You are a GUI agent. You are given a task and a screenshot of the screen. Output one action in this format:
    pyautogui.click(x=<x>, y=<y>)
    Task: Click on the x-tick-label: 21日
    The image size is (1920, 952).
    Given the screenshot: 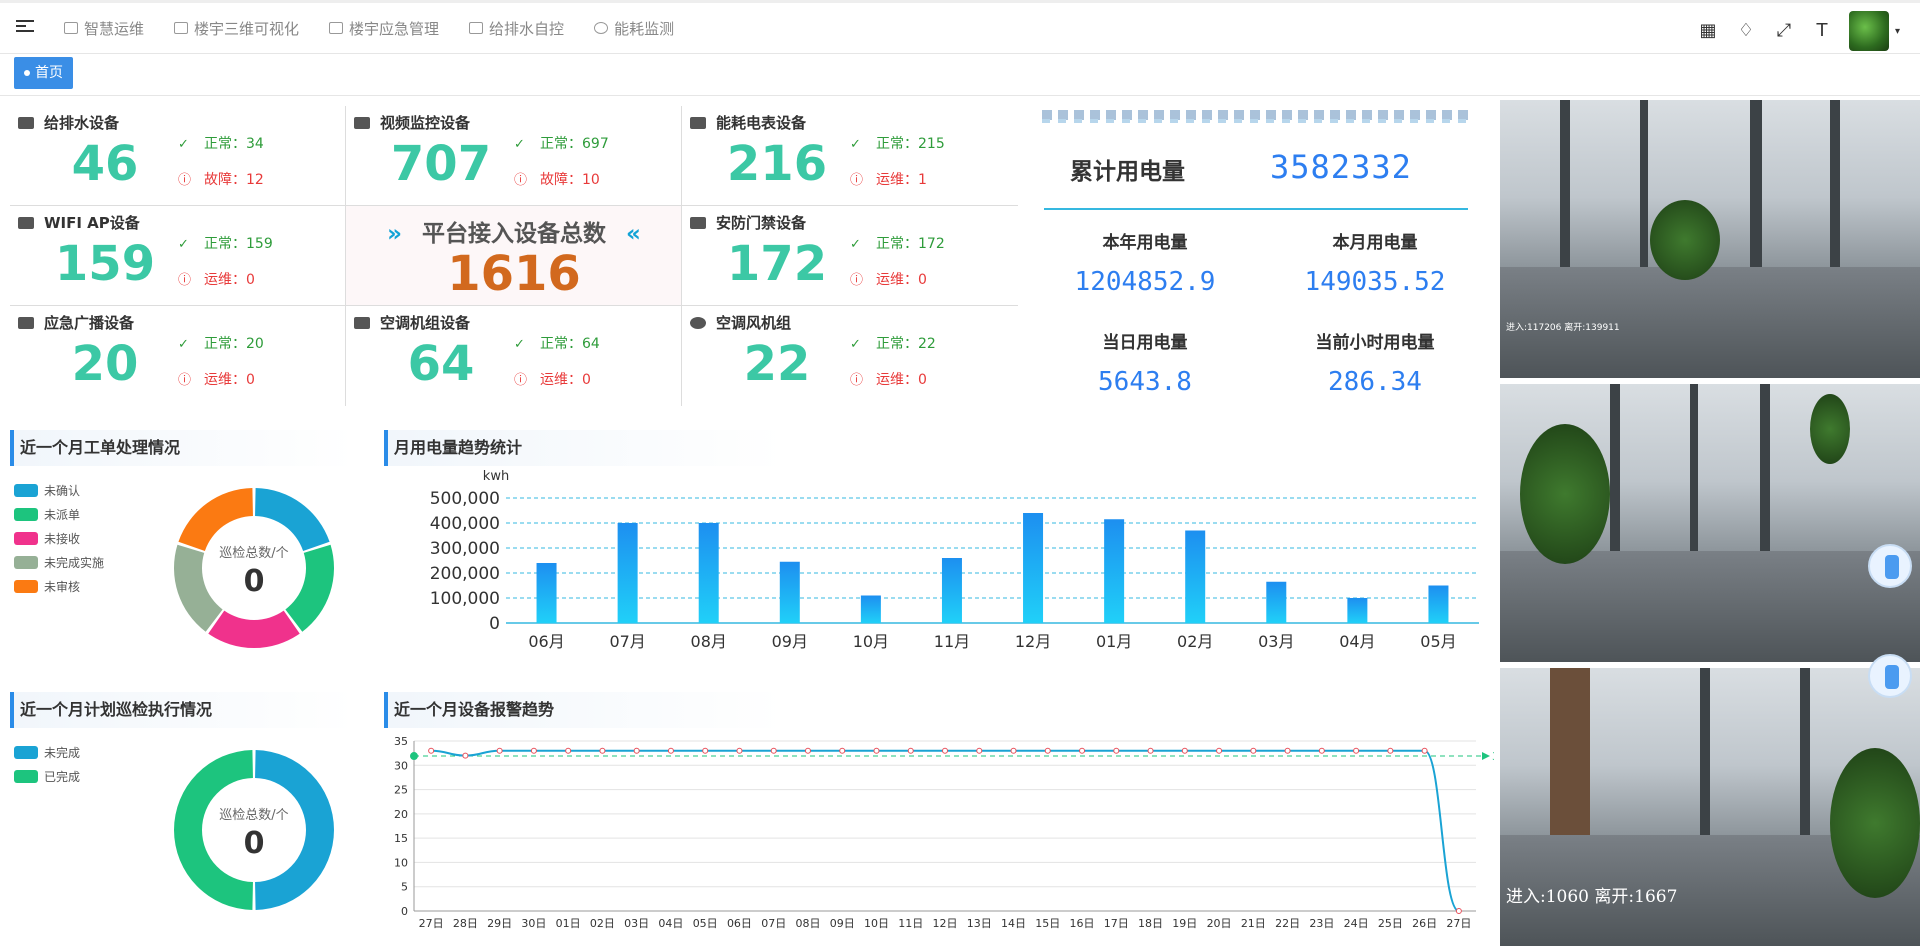 What is the action you would take?
    pyautogui.click(x=1253, y=923)
    